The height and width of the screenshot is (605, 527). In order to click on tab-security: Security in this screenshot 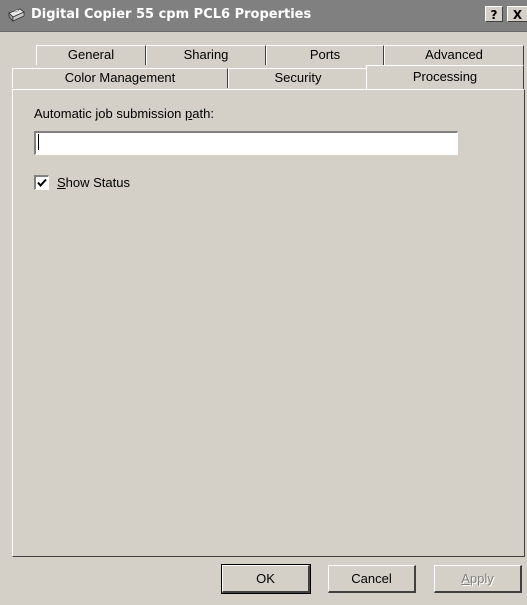, I will do `click(298, 78)`.